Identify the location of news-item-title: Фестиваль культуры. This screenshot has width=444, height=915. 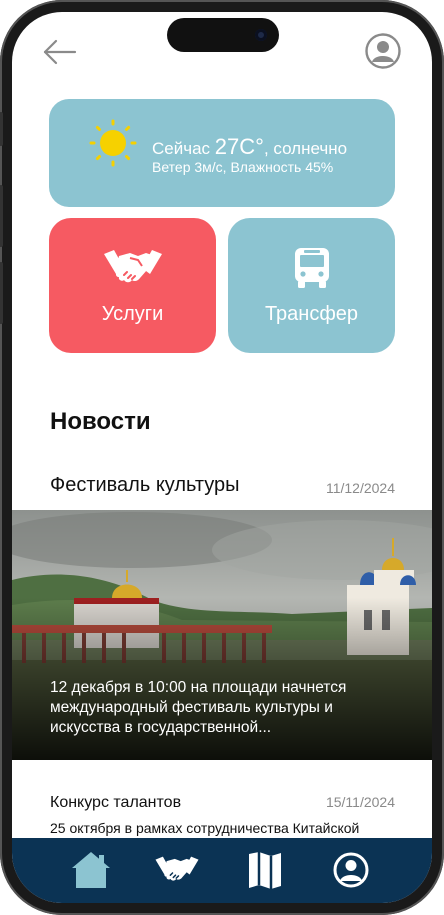
(145, 485).